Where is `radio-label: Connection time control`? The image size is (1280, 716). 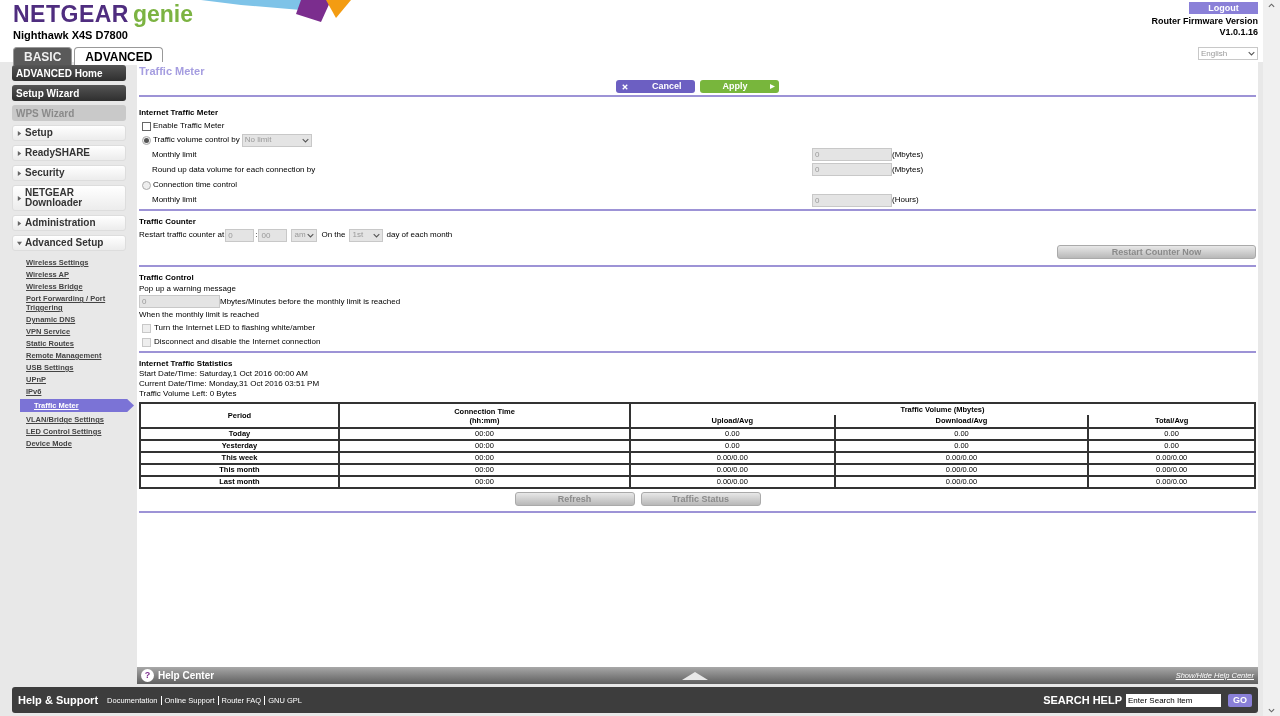 radio-label: Connection time control is located at coordinates (195, 185).